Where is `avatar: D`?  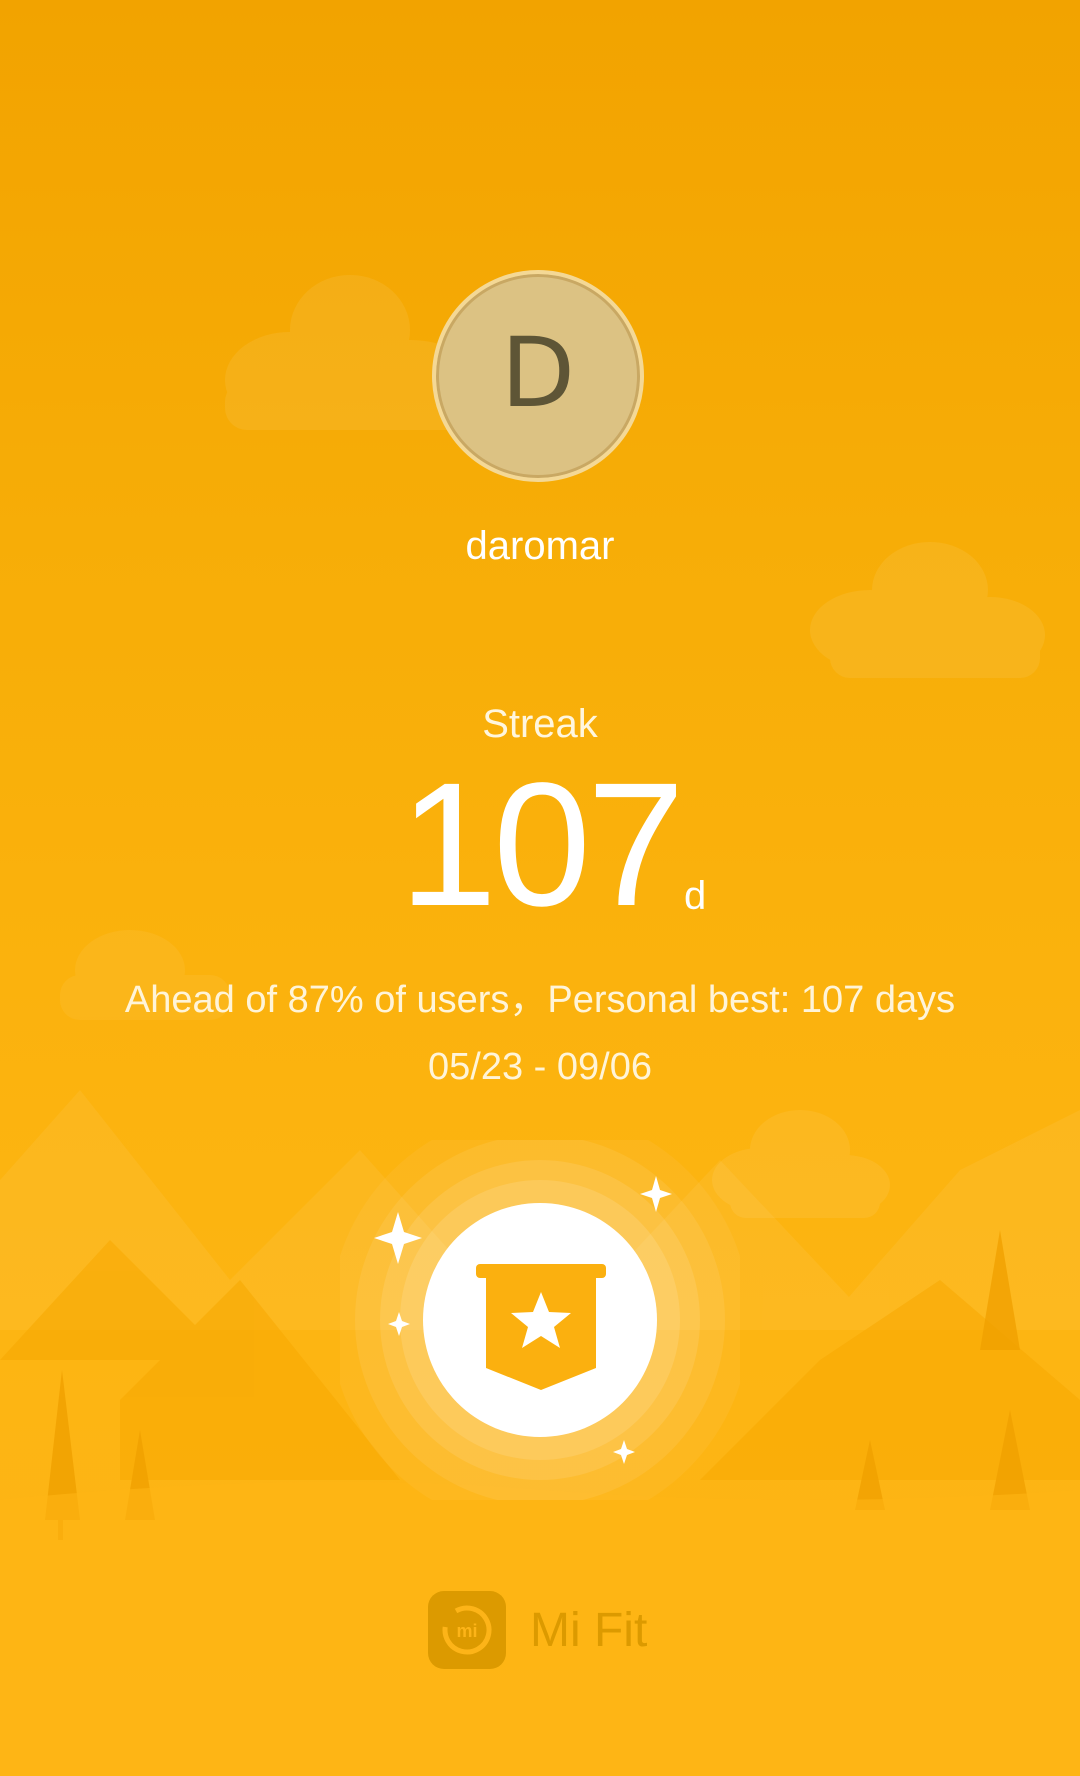
avatar: D is located at coordinates (538, 376).